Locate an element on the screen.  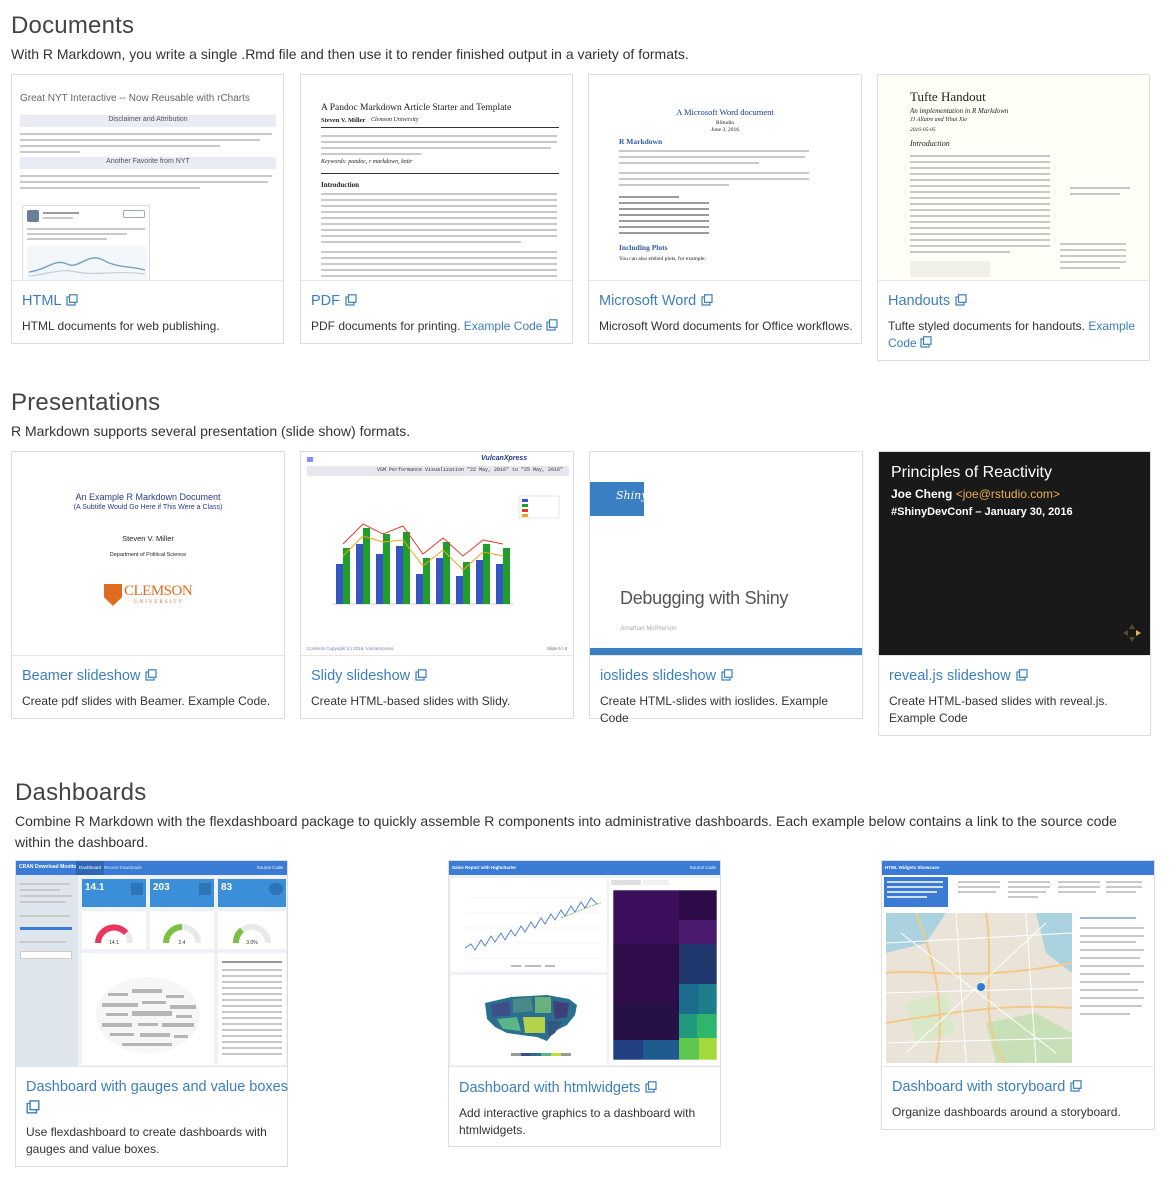
thumb-date: June 3, 2016 is located at coordinates (725, 130).